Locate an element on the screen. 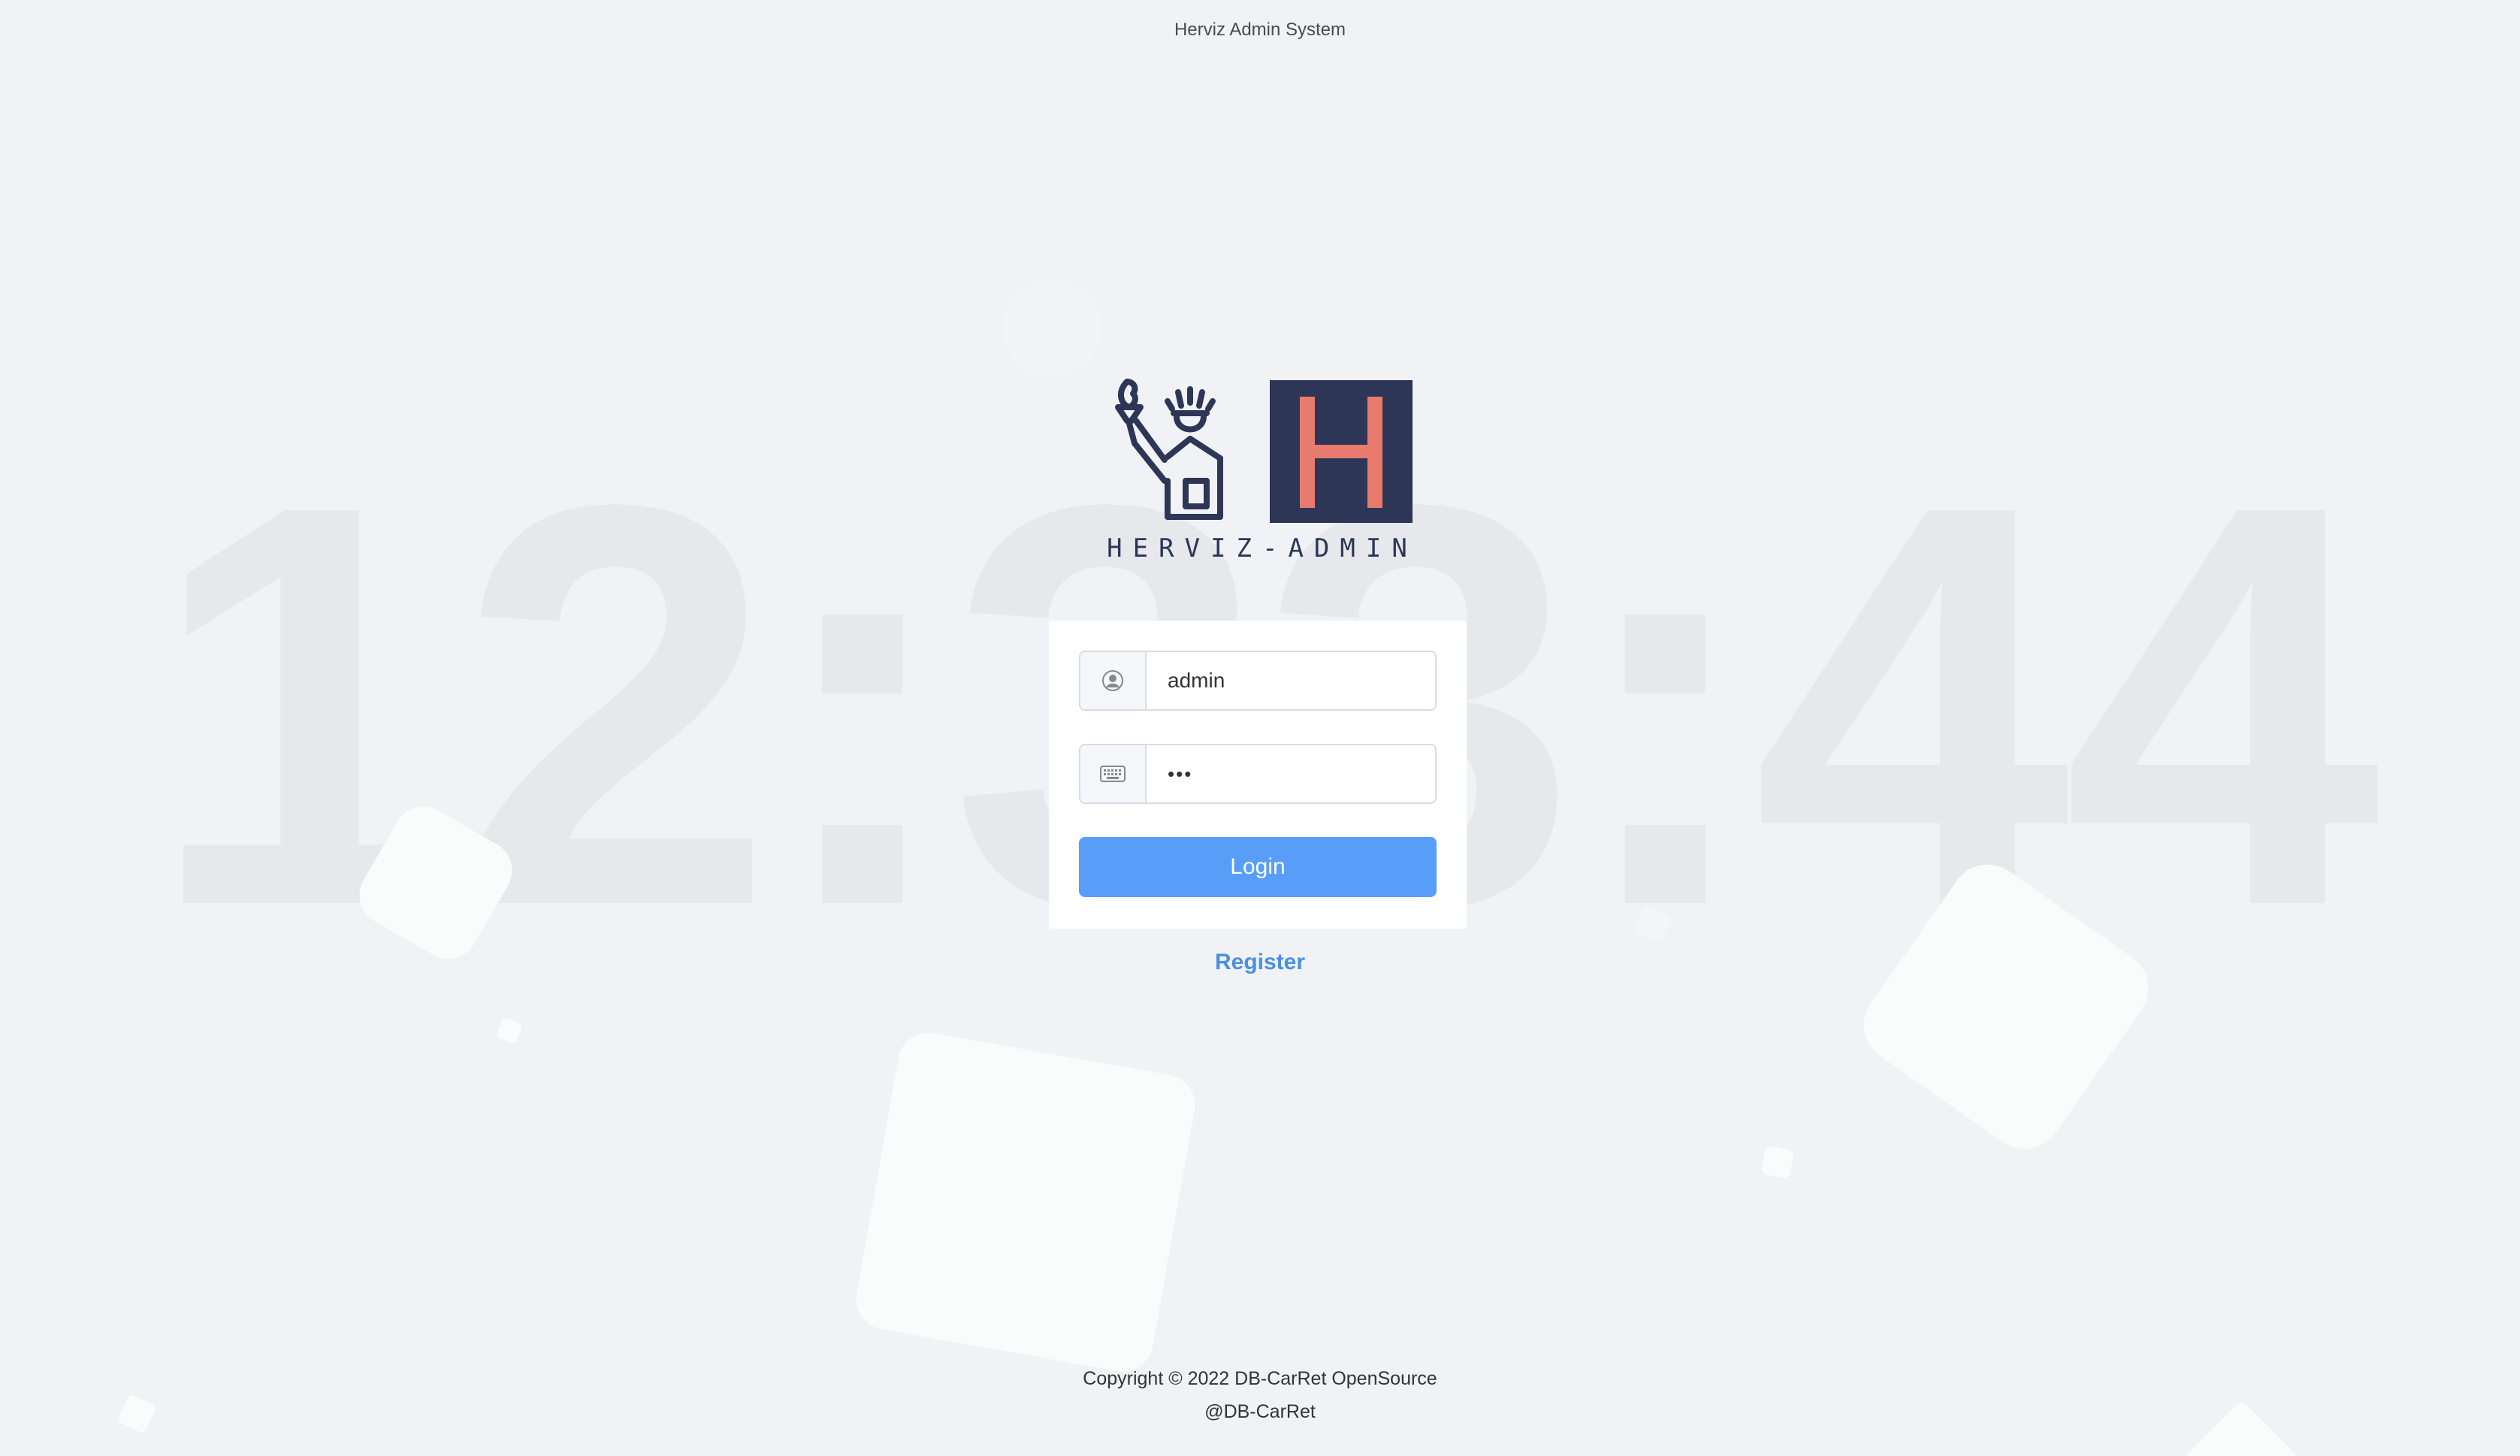 This screenshot has height=1456, width=2520. logo: HERVIZ-ADMIN is located at coordinates (1260, 473).